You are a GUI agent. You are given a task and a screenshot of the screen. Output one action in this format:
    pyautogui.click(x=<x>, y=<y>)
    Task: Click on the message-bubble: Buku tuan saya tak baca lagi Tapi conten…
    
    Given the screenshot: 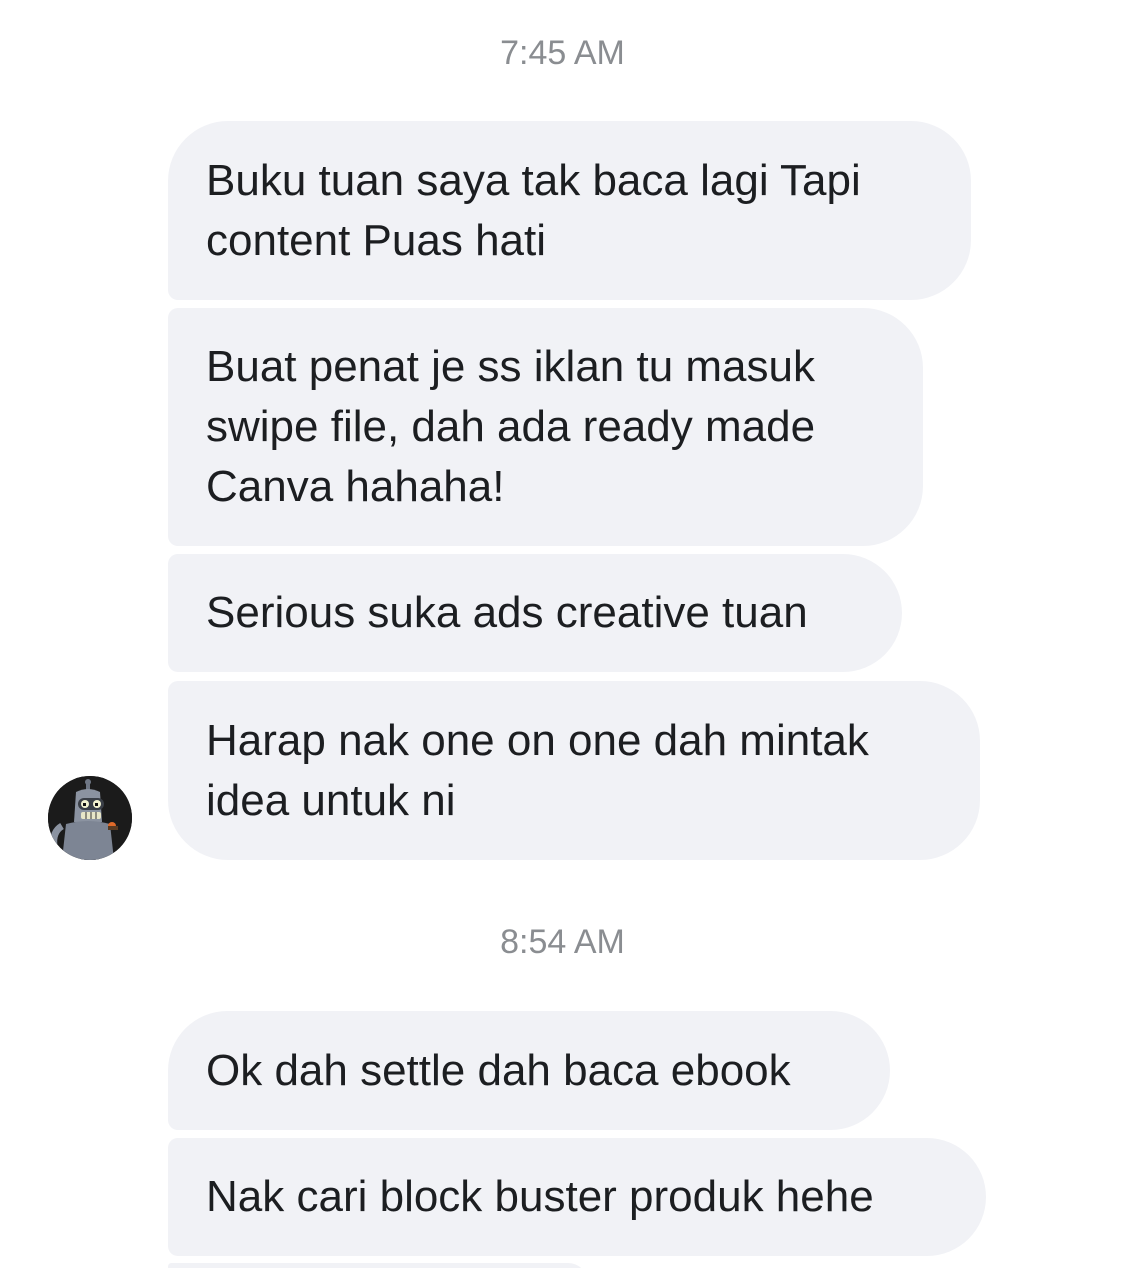 What is the action you would take?
    pyautogui.click(x=569, y=210)
    